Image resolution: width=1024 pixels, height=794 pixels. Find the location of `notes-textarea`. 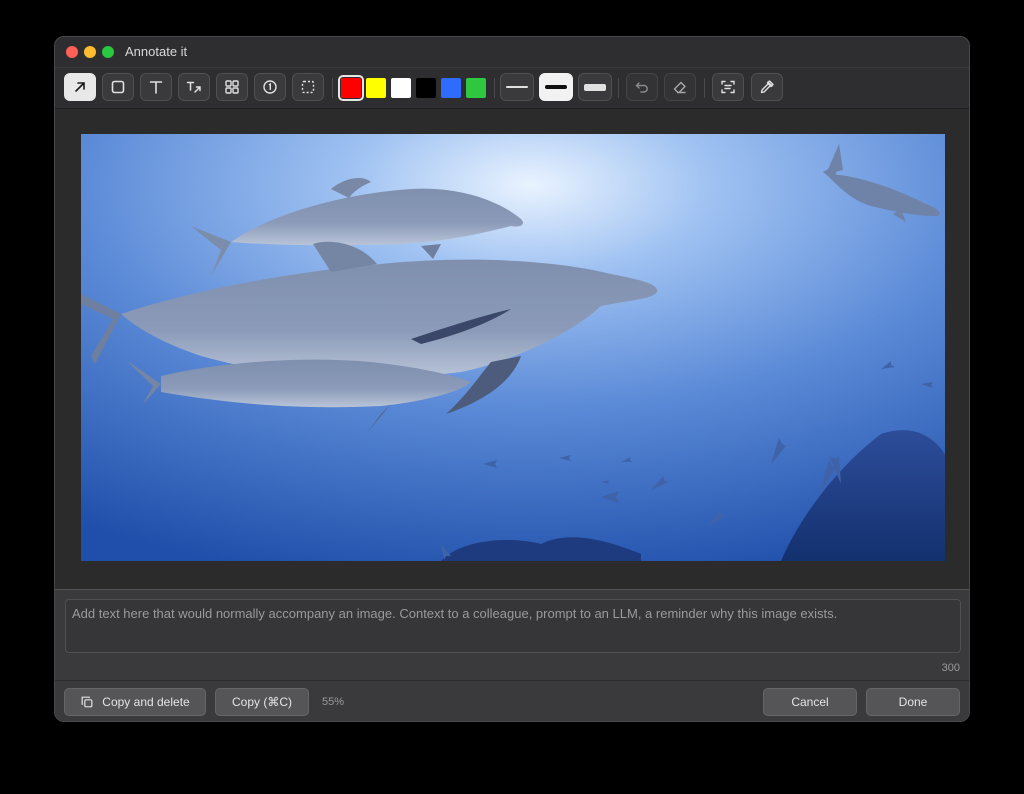

notes-textarea is located at coordinates (513, 626).